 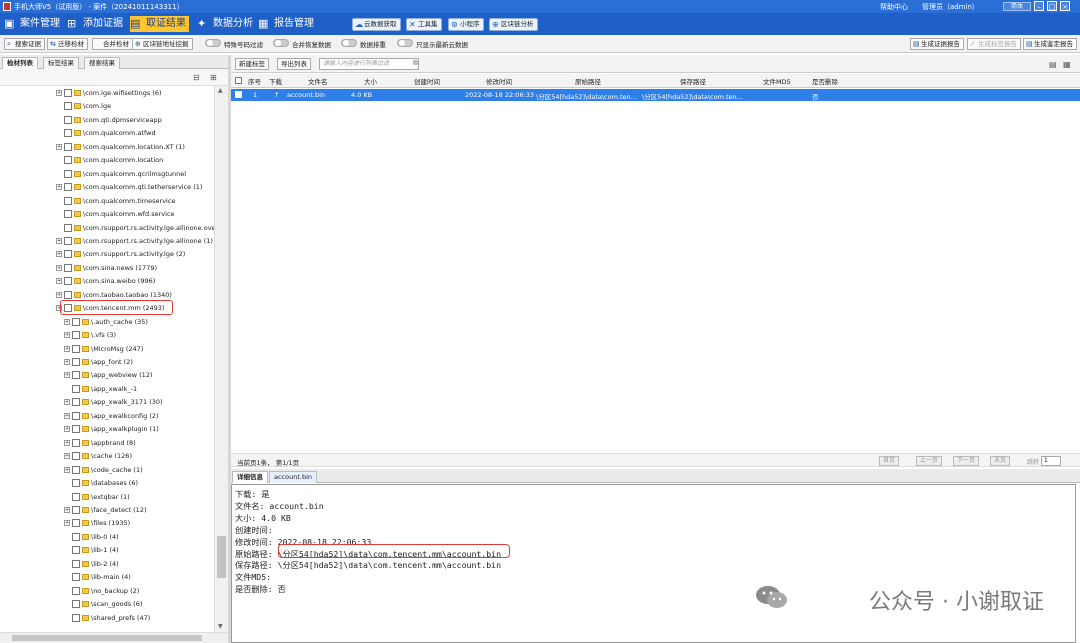 What do you see at coordinates (588, 81) in the screenshot?
I see `col-header: 原始路径` at bounding box center [588, 81].